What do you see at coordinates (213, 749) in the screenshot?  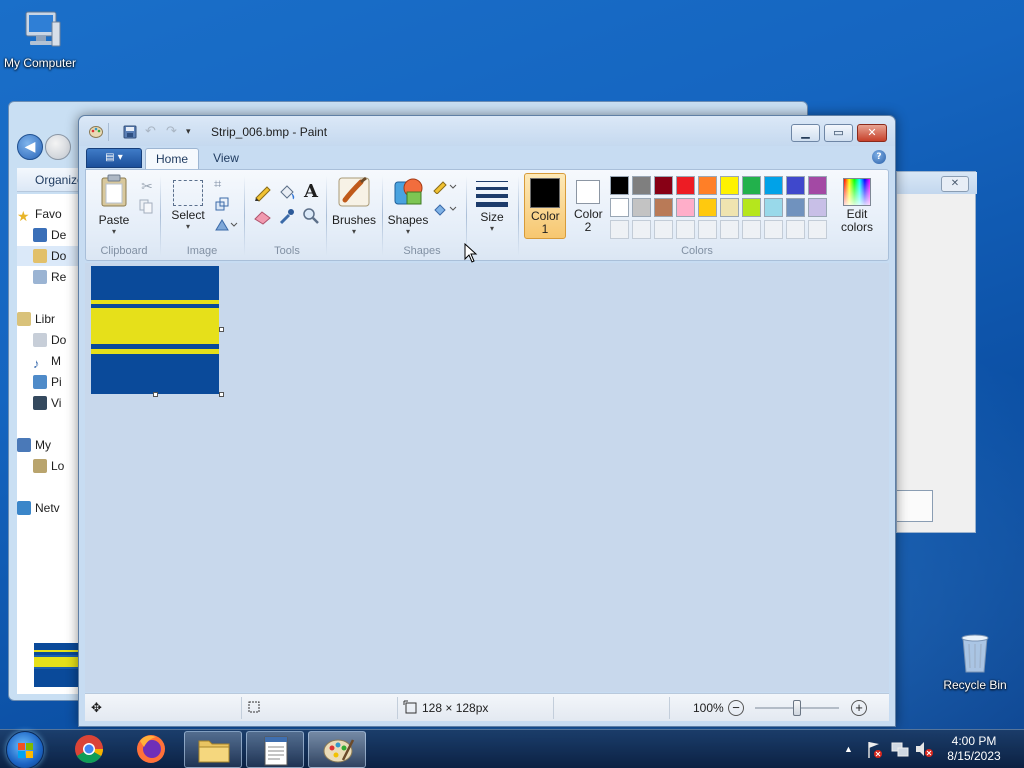 I see `taskbar-explorer` at bounding box center [213, 749].